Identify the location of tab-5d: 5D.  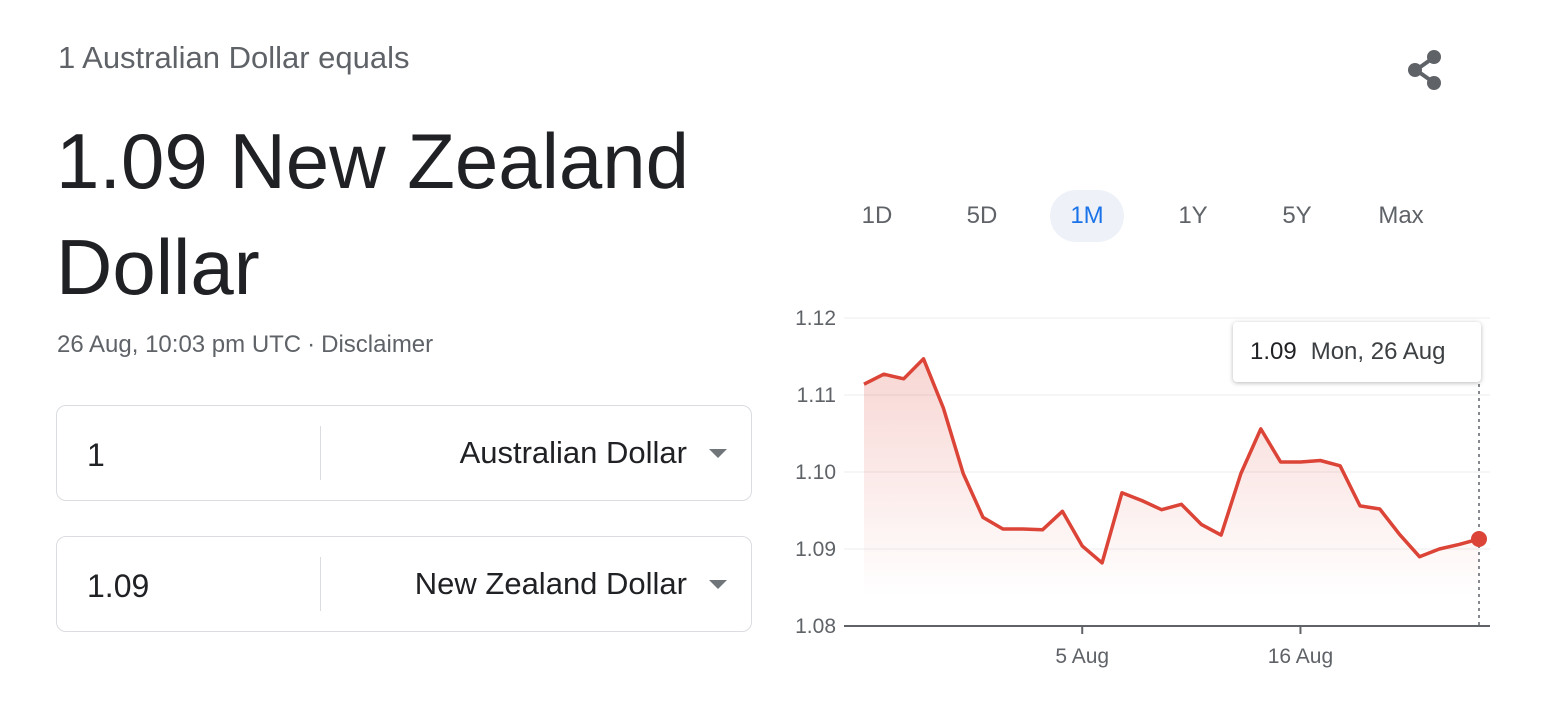
(982, 216).